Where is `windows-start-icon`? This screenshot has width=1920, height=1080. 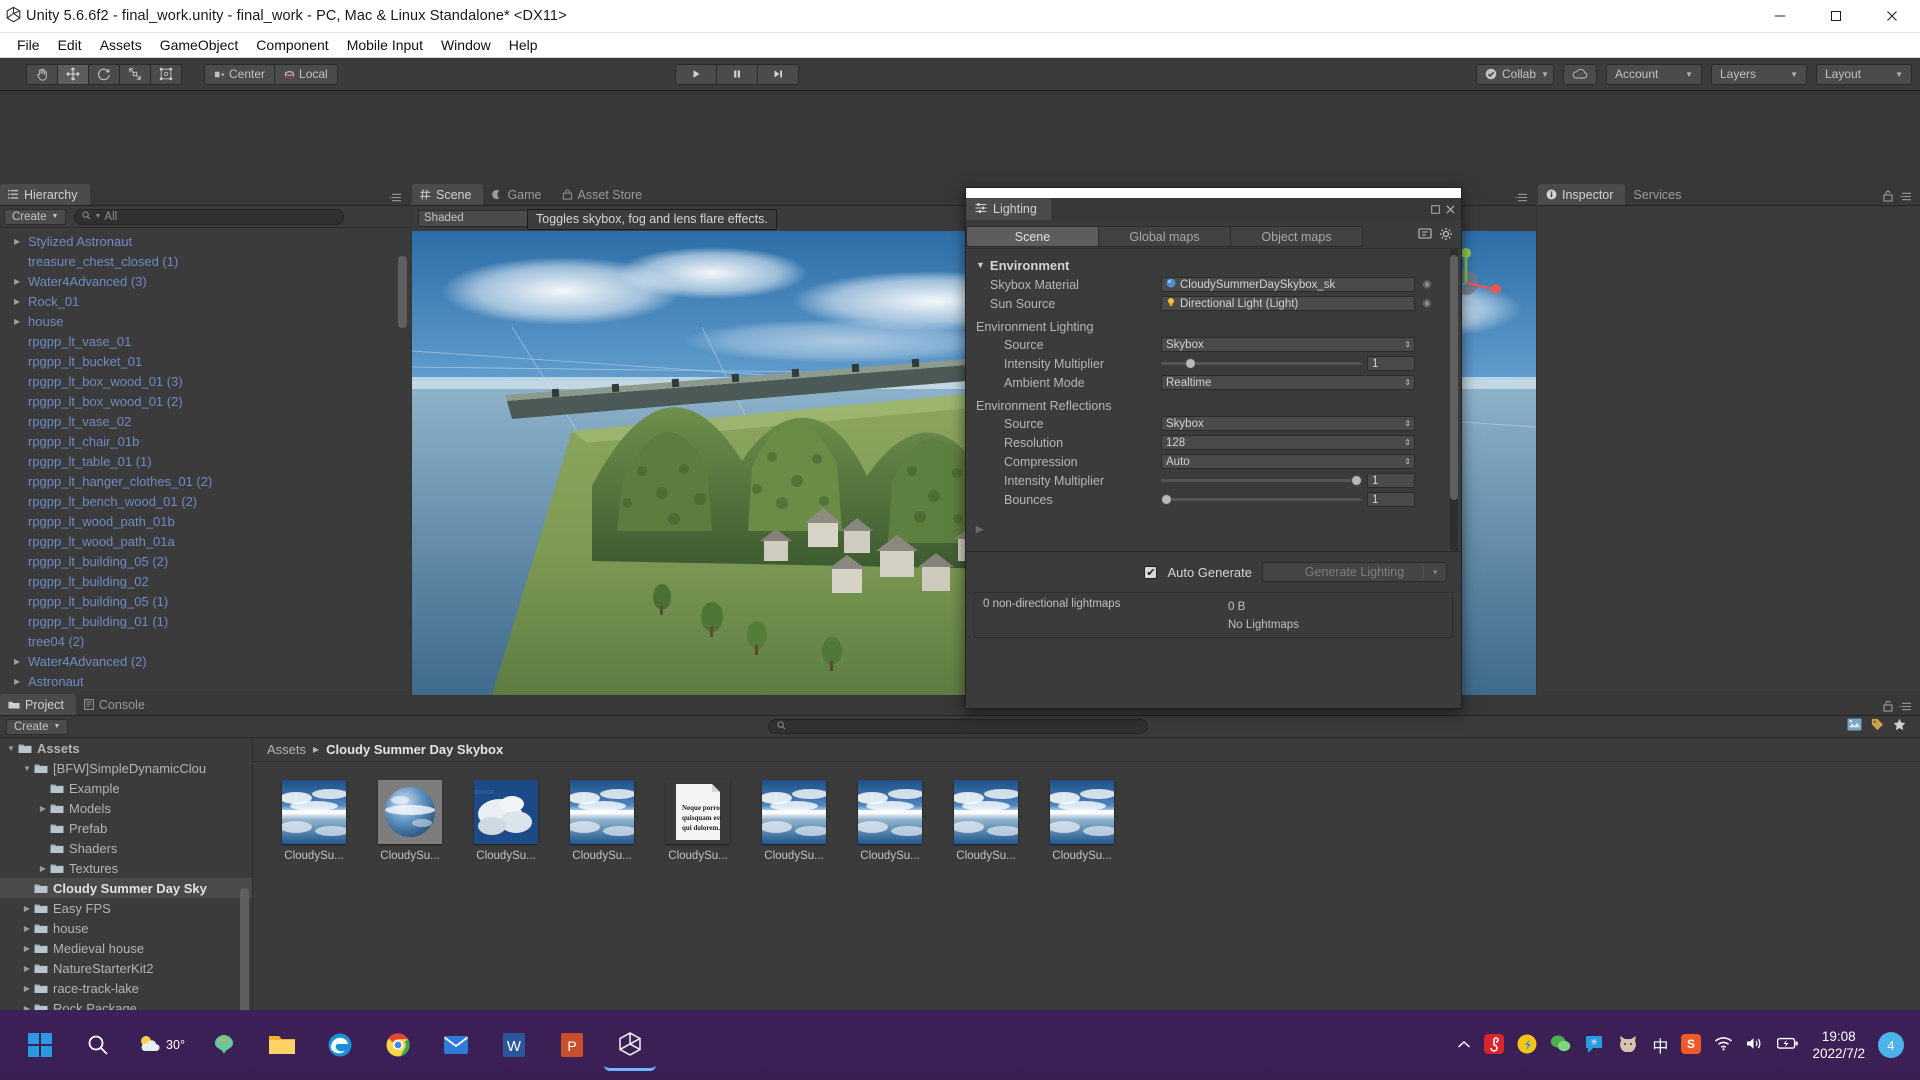
windows-start-icon is located at coordinates (40, 1045).